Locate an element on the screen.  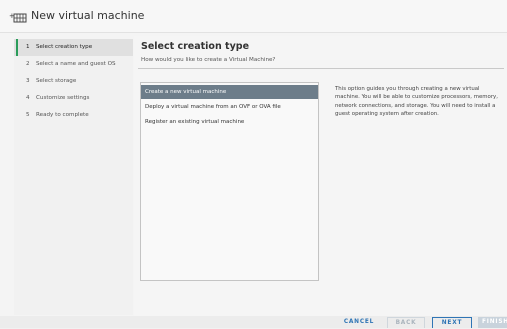
window-title: New virtual machine is located at coordinates (88, 15).